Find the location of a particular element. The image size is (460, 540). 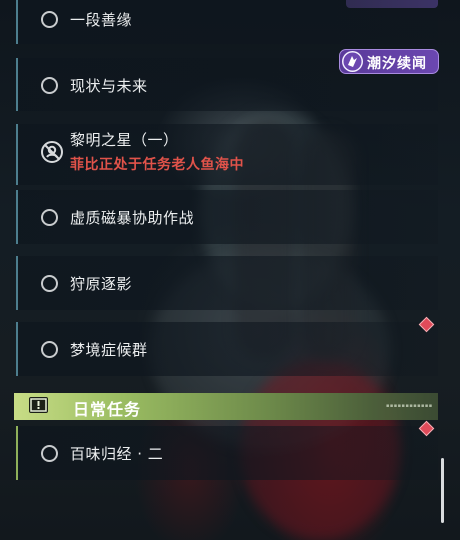

quest-item: 虚质磁暴协助作战 is located at coordinates (227, 217).